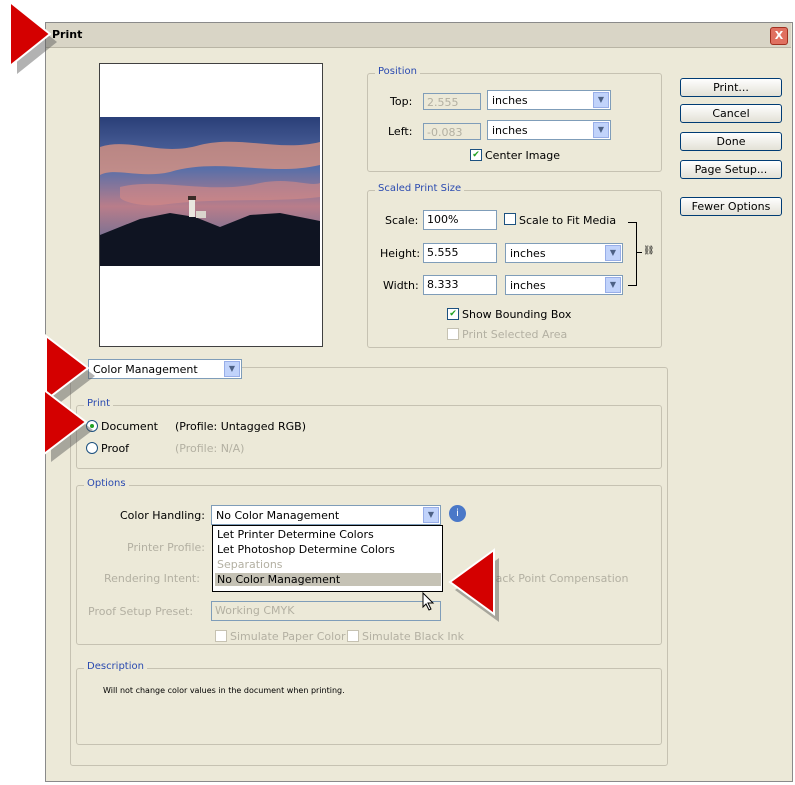 This screenshot has width=795, height=785. I want to click on left-label: Left:, so click(400, 131).